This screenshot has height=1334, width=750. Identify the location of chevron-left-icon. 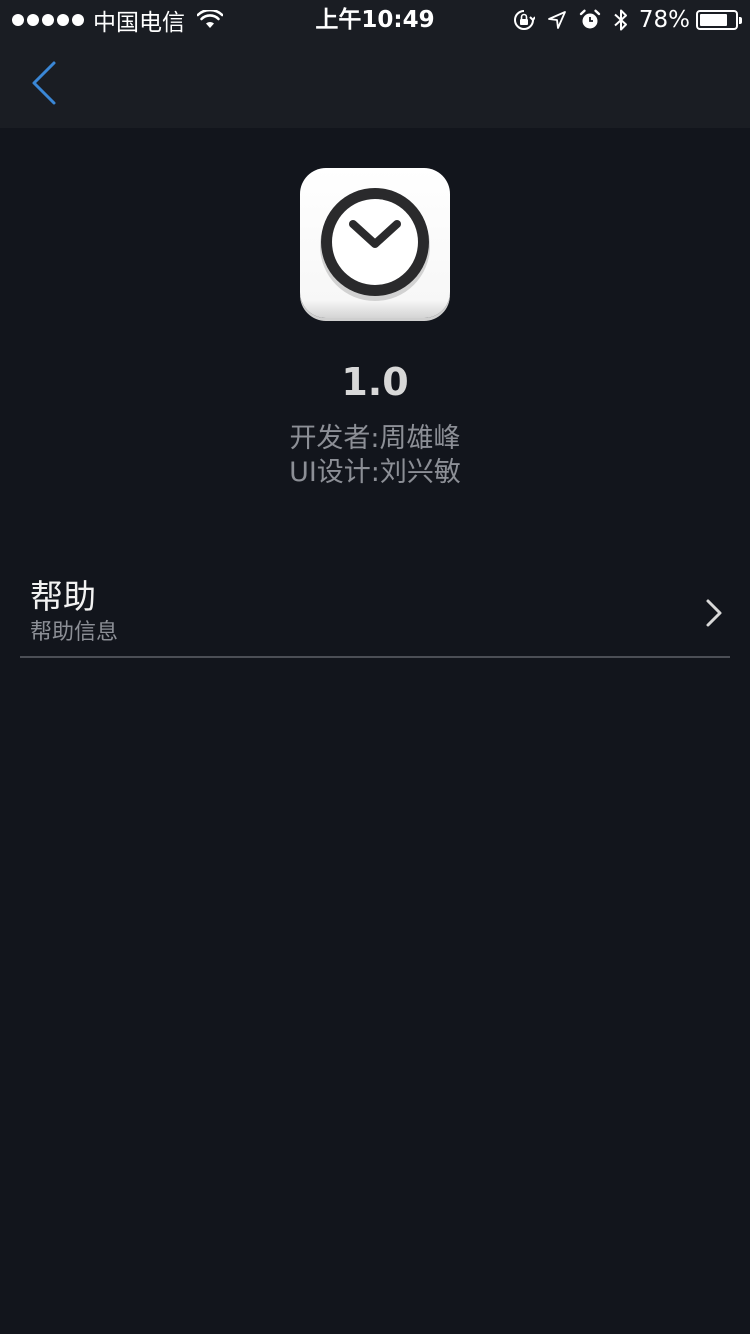
(44, 83).